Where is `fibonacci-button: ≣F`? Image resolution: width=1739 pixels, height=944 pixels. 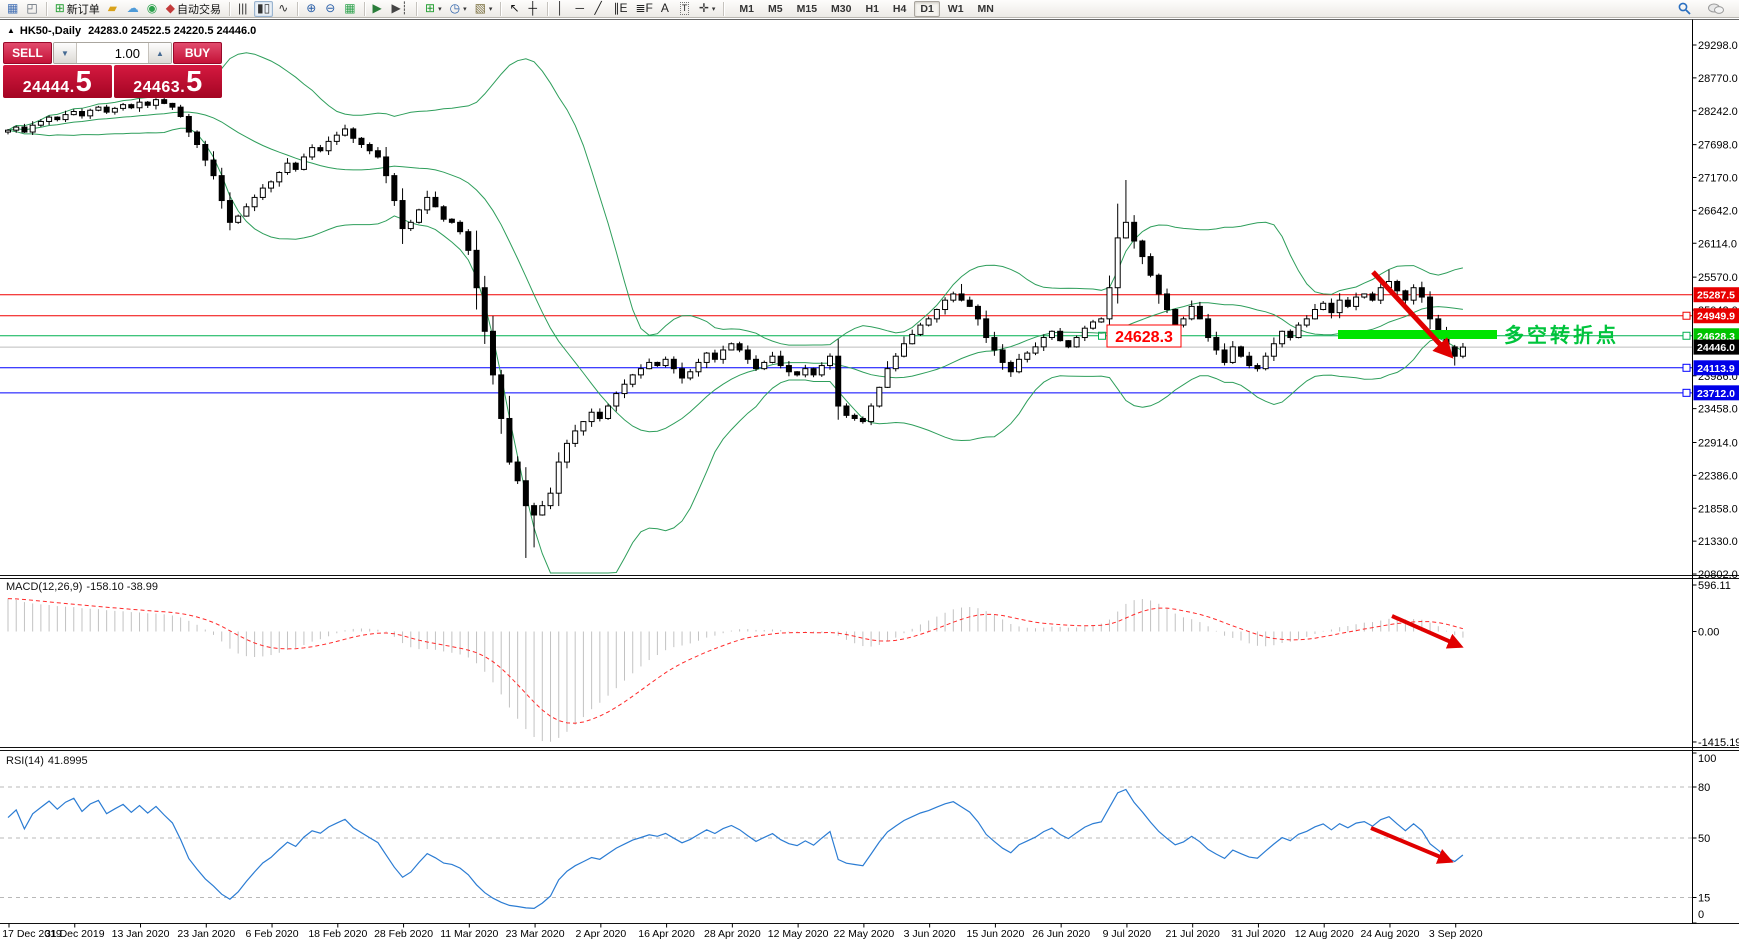
fibonacci-button: ≣F is located at coordinates (643, 9).